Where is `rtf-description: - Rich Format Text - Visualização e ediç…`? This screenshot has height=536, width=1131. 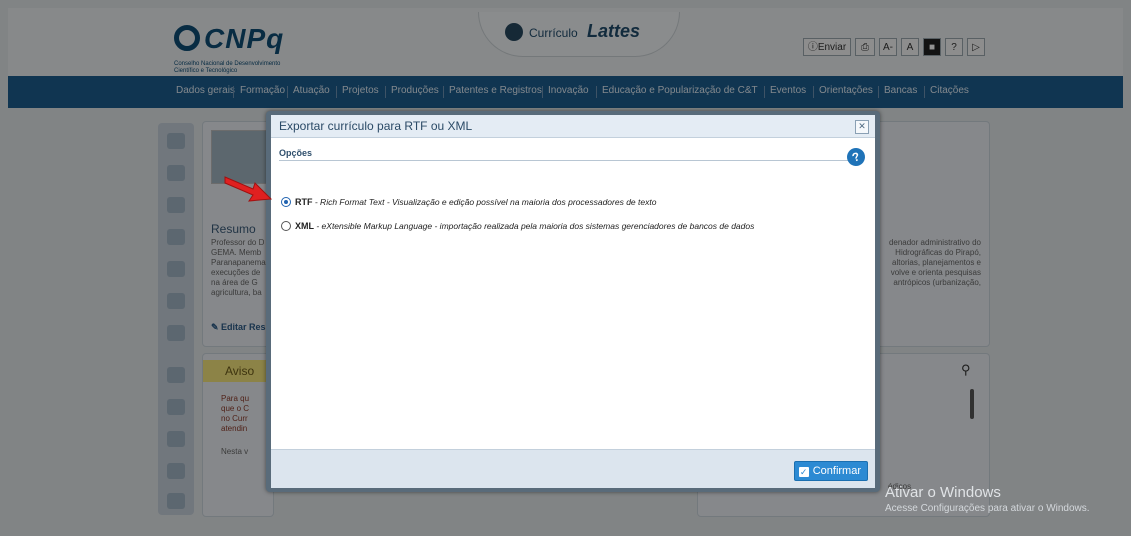 rtf-description: - Rich Format Text - Visualização e ediç… is located at coordinates (484, 202).